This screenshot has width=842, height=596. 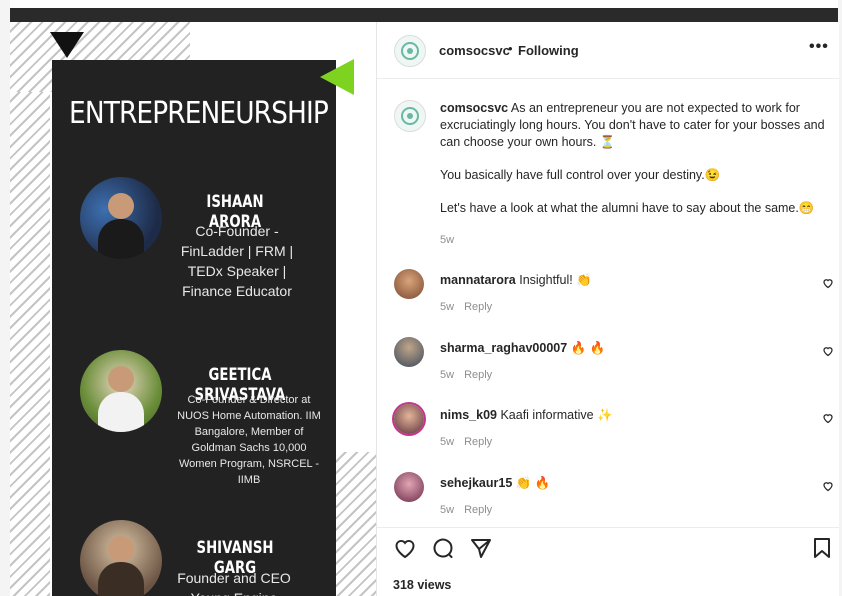 I want to click on heart-icon, so click(x=405, y=550).